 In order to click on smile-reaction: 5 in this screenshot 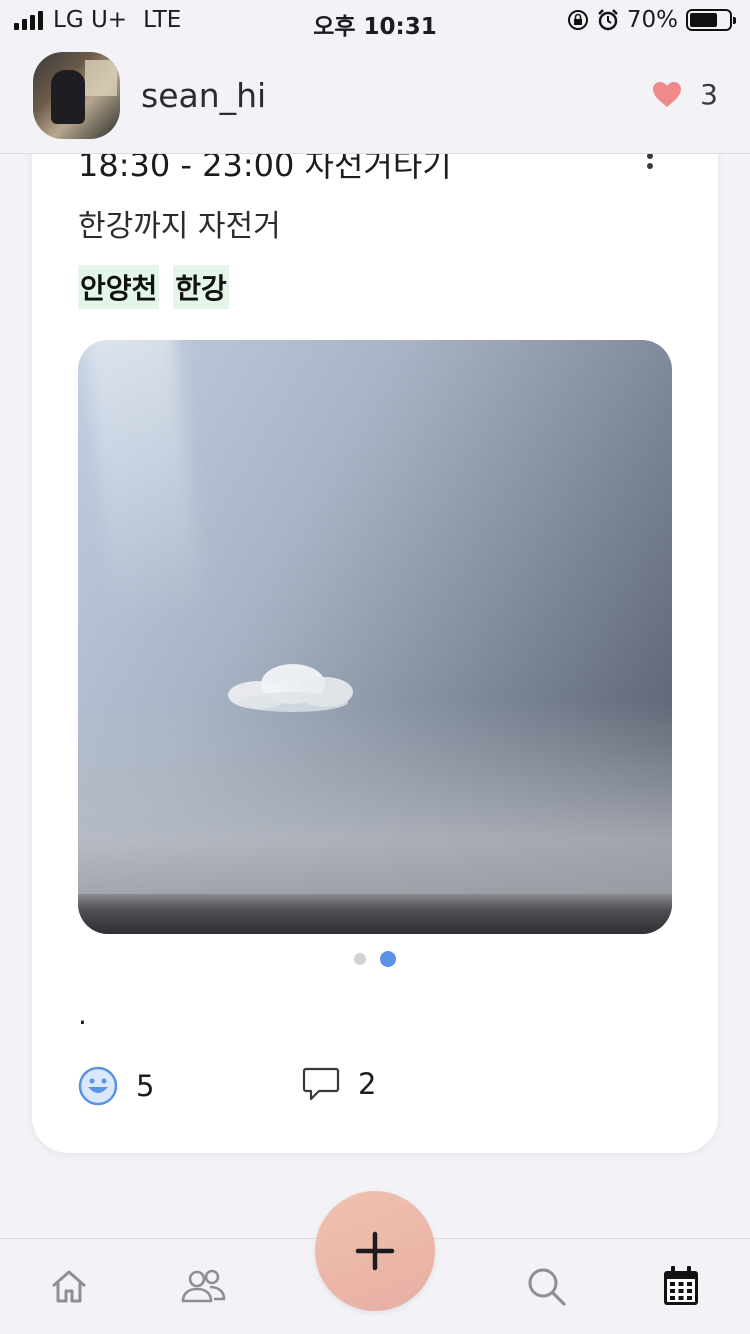, I will do `click(116, 1086)`.